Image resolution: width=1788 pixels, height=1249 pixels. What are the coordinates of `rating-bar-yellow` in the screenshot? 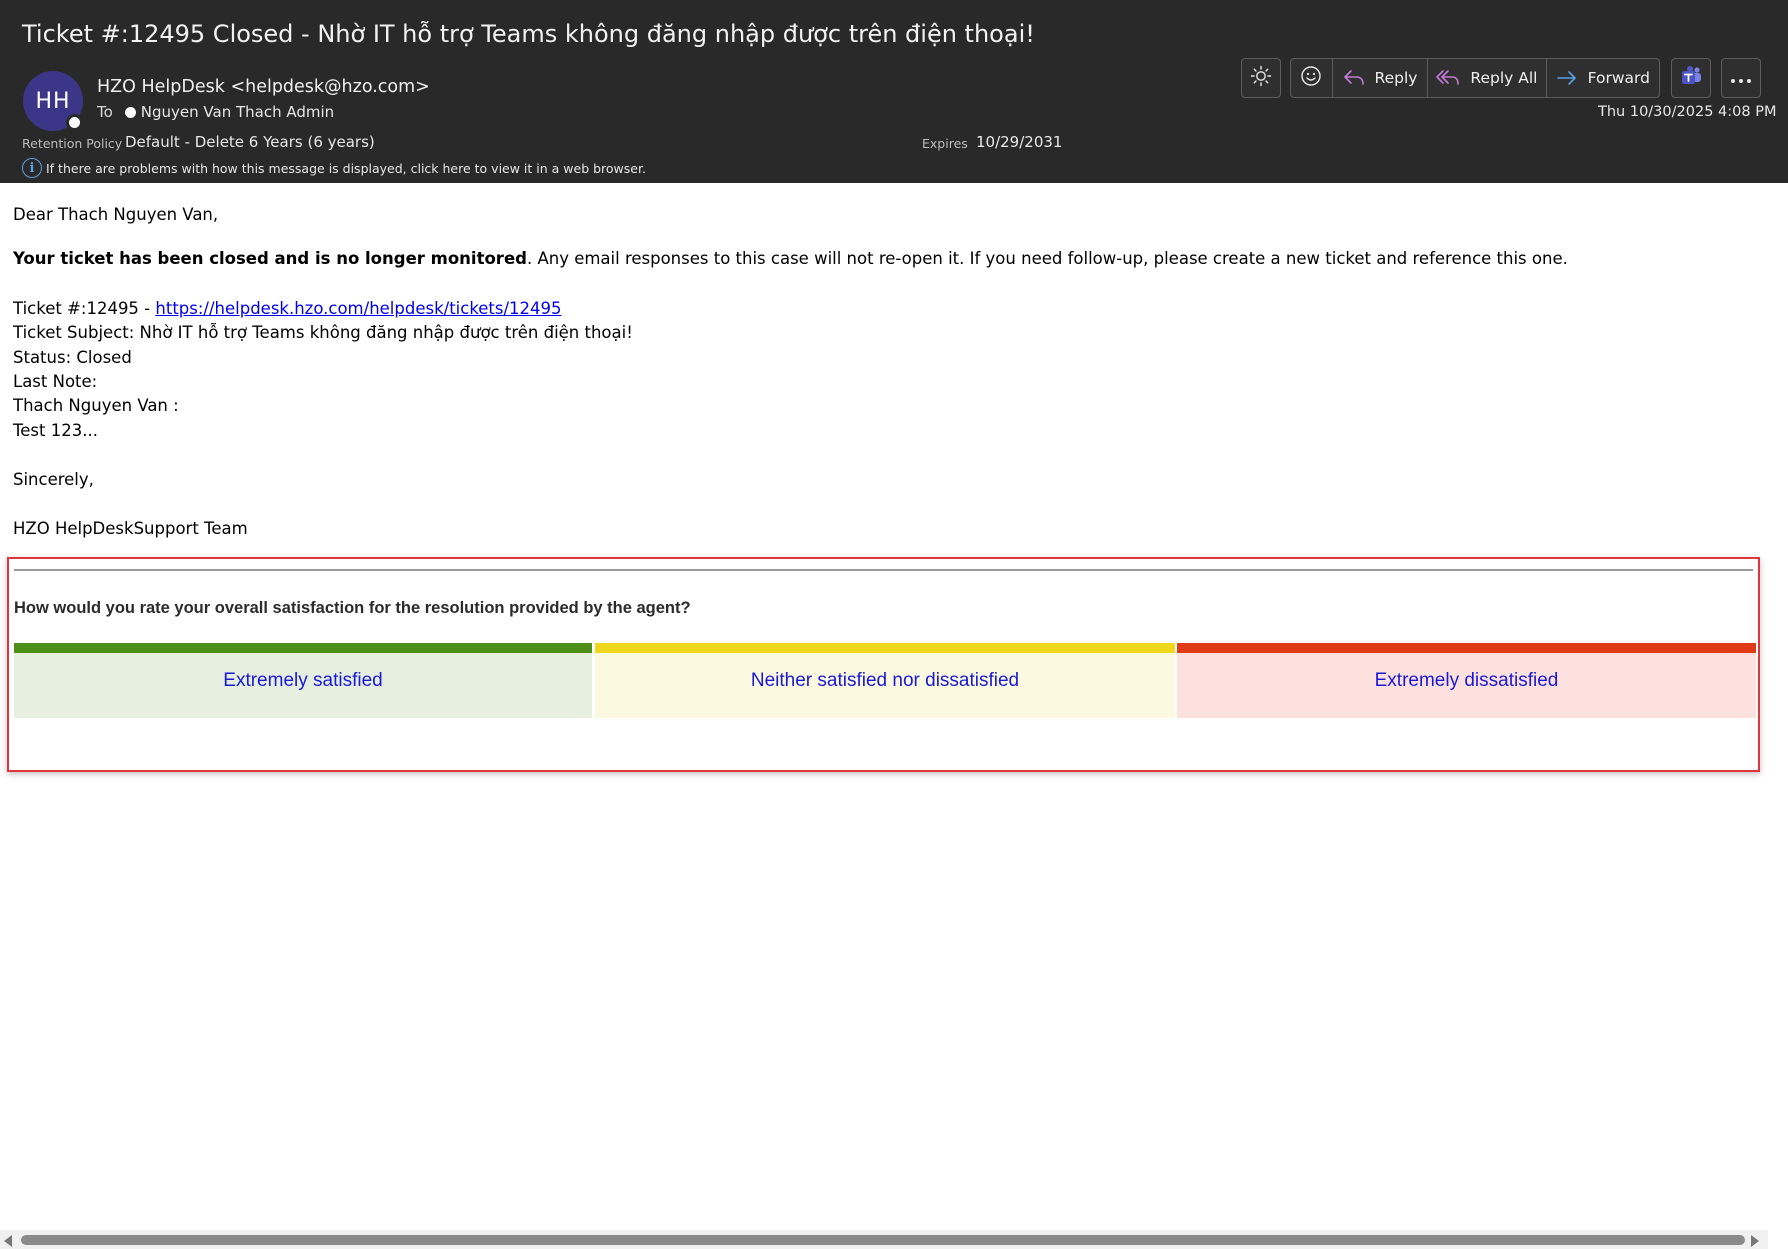 It's located at (885, 648).